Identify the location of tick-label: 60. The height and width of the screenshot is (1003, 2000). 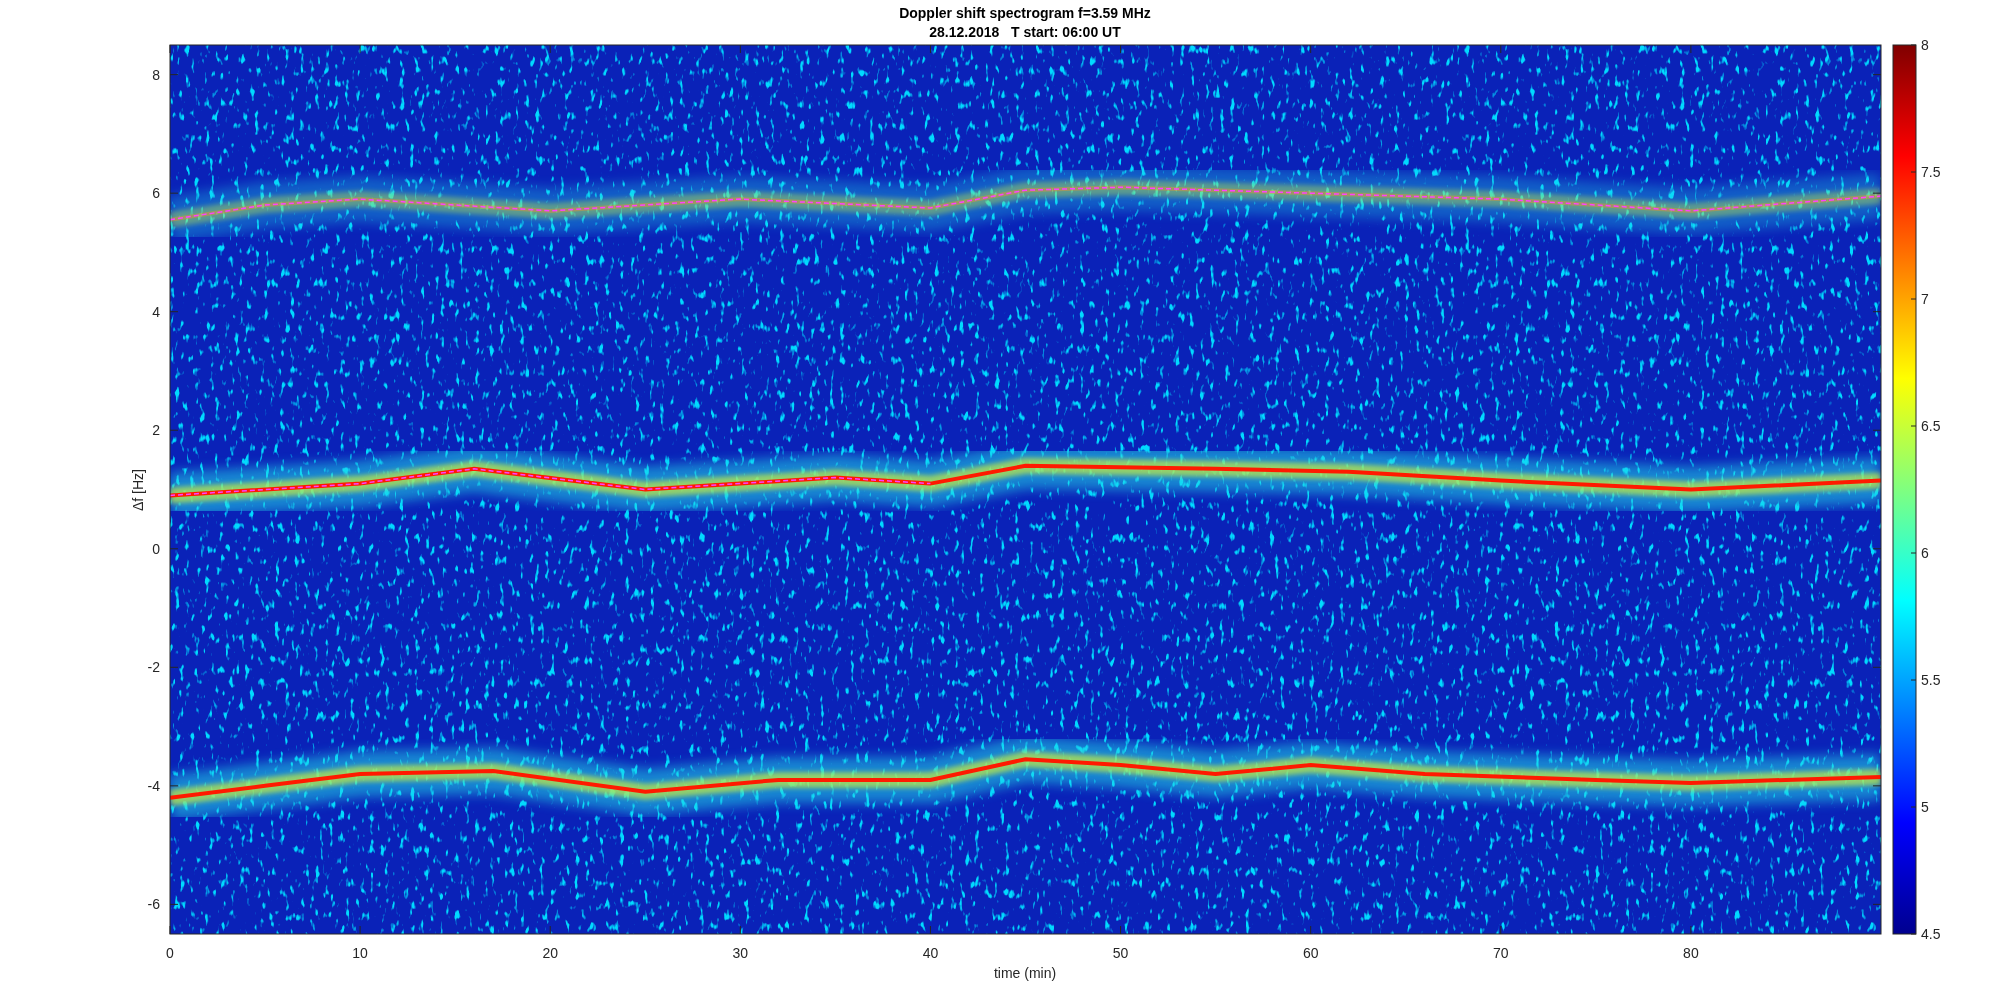
(1310, 953).